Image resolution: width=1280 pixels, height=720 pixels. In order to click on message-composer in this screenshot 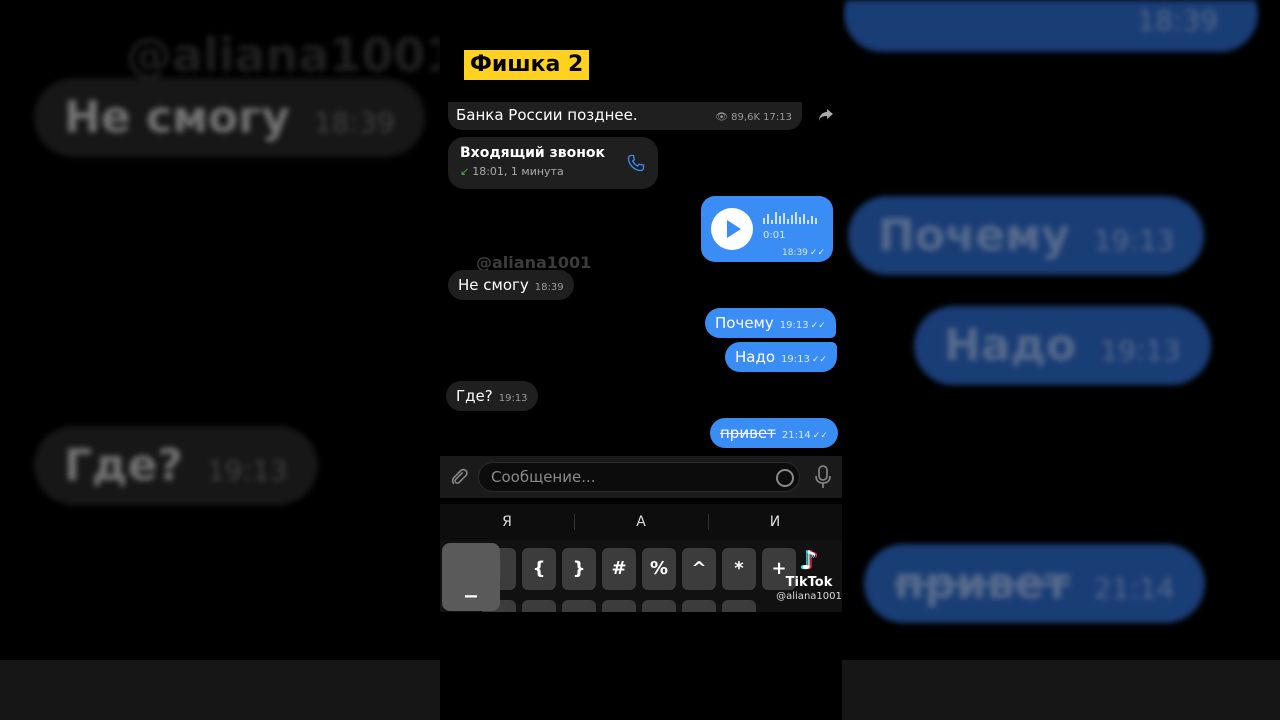, I will do `click(641, 477)`.